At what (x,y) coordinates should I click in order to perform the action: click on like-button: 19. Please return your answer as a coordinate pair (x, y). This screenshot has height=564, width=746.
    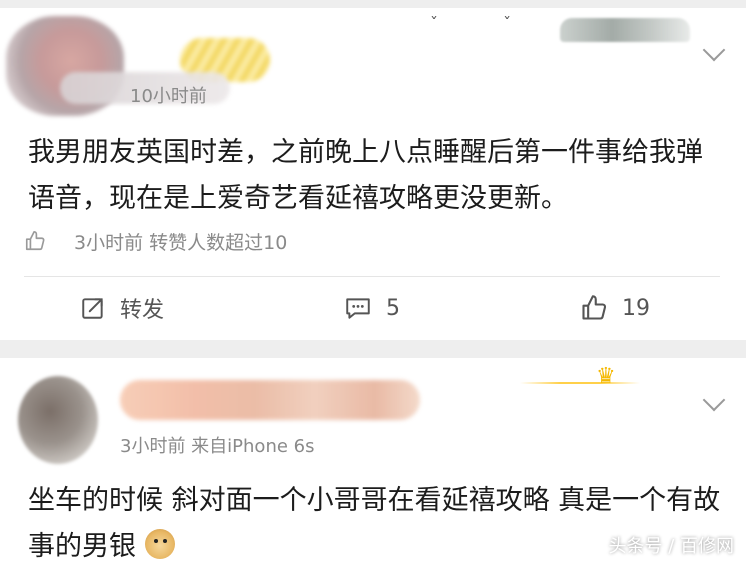
    Looking at the image, I should click on (615, 308).